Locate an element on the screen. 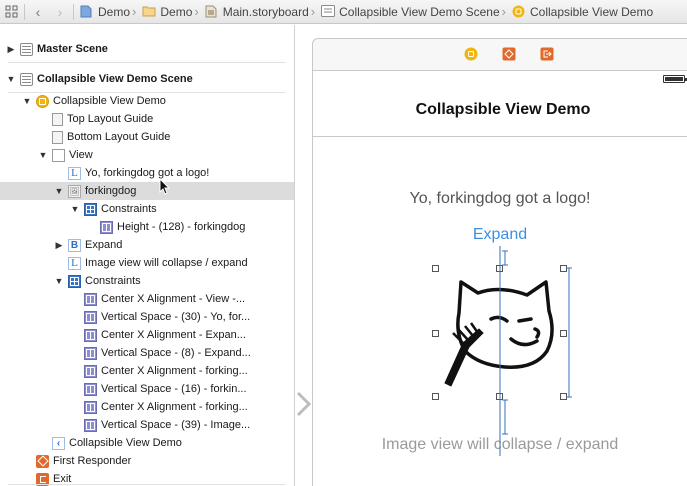 The height and width of the screenshot is (486, 687). outline-scene-row: ▼ Collapsible View Demo Scene is located at coordinates (147, 79).